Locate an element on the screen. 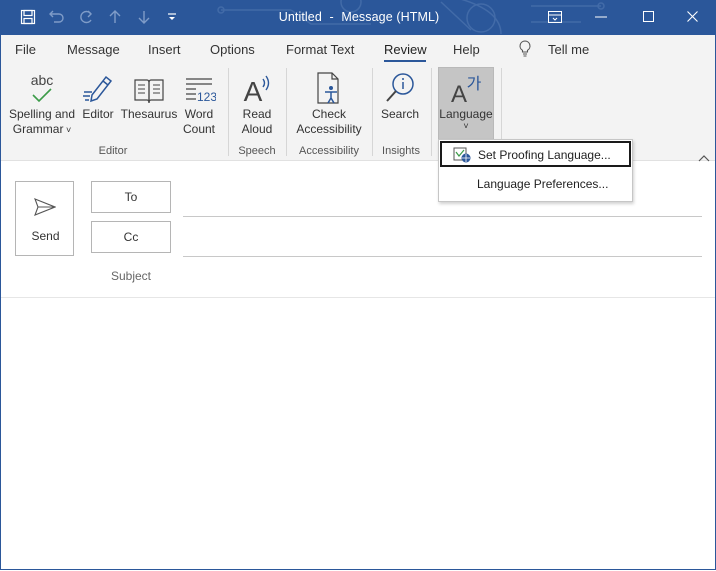 The image size is (716, 571). language-label: Language is located at coordinates (466, 114).